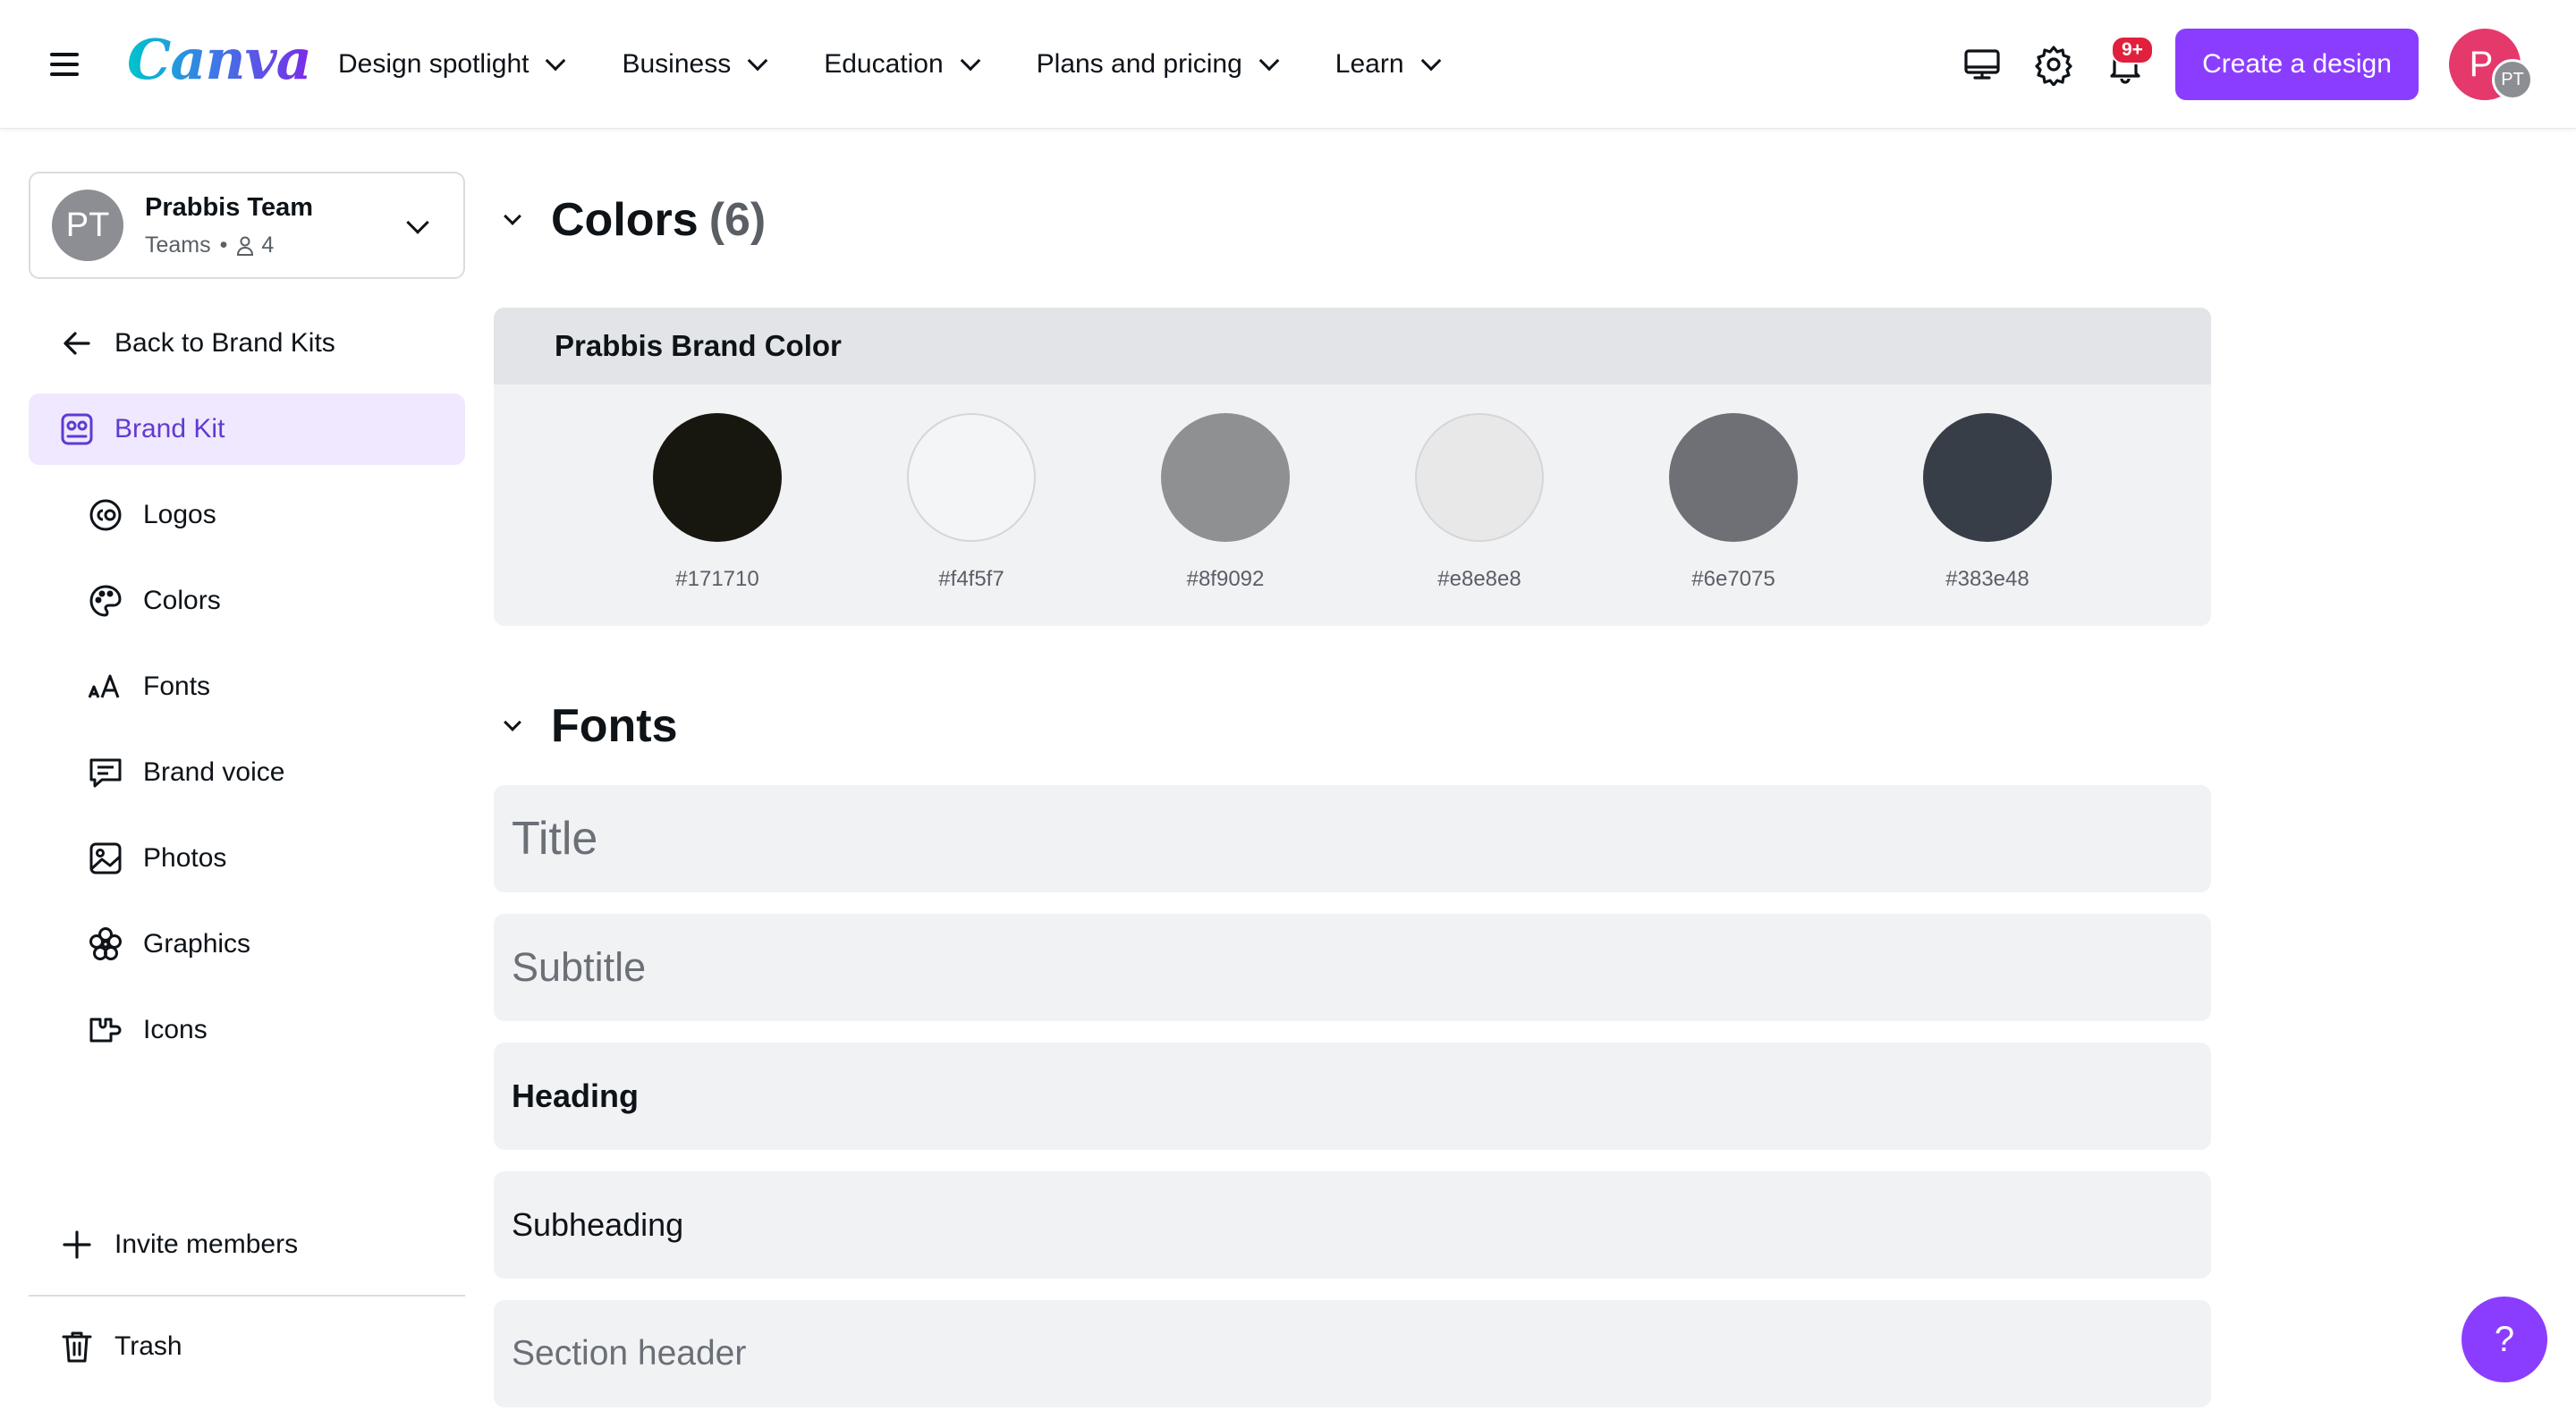  Describe the element at coordinates (971, 579) in the screenshot. I see `swatch-hex-label: #f4f5f7` at that location.